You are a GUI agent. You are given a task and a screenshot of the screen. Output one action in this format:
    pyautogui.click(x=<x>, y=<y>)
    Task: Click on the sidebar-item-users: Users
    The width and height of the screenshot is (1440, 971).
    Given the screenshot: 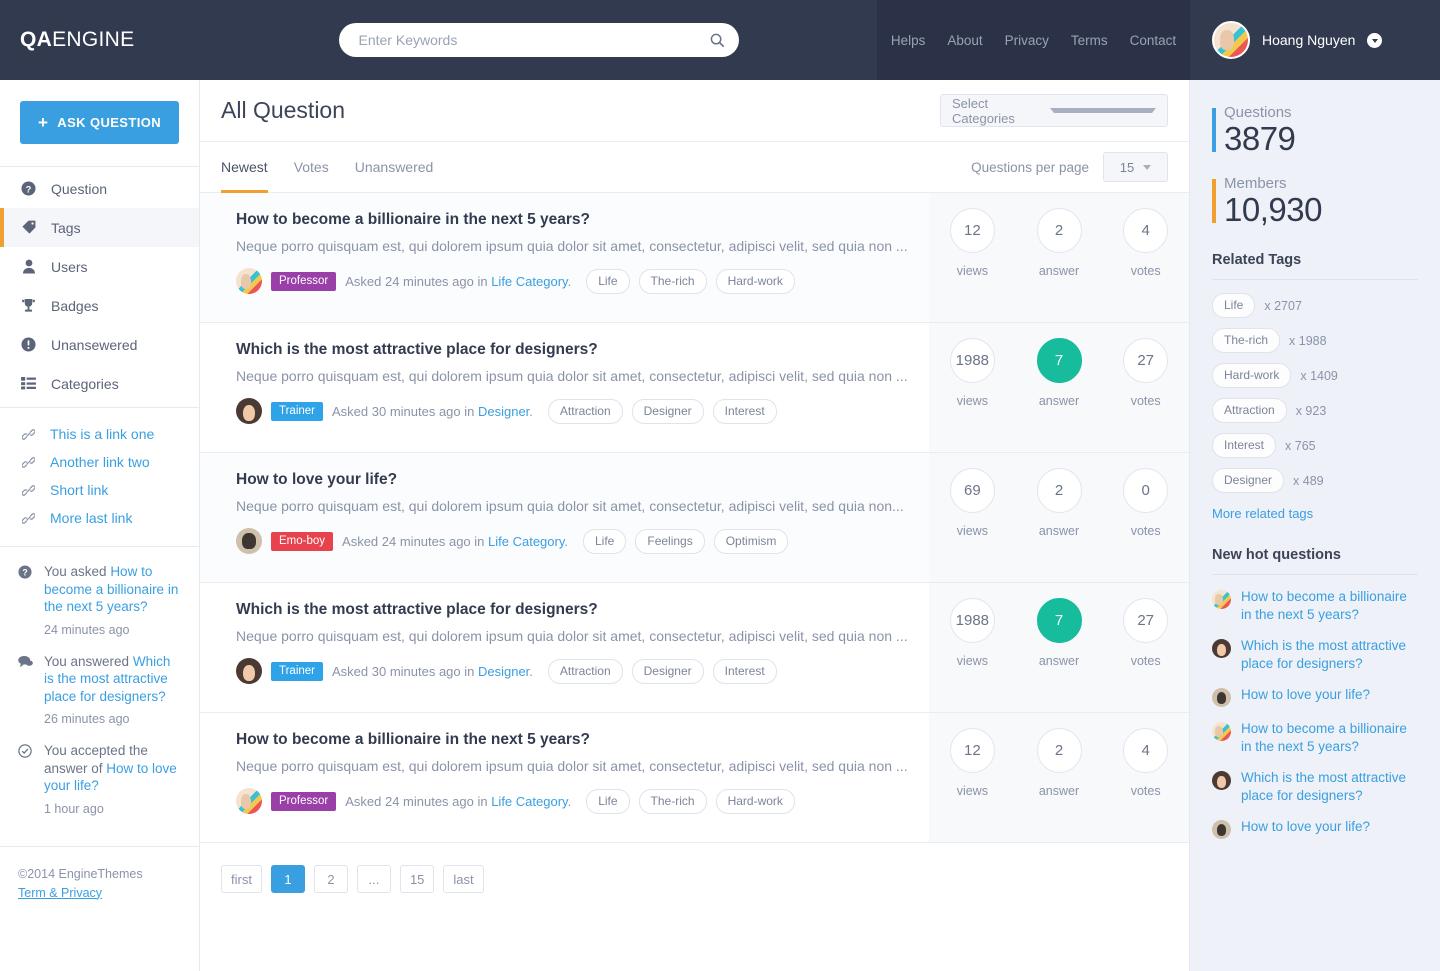 What is the action you would take?
    pyautogui.click(x=99, y=266)
    